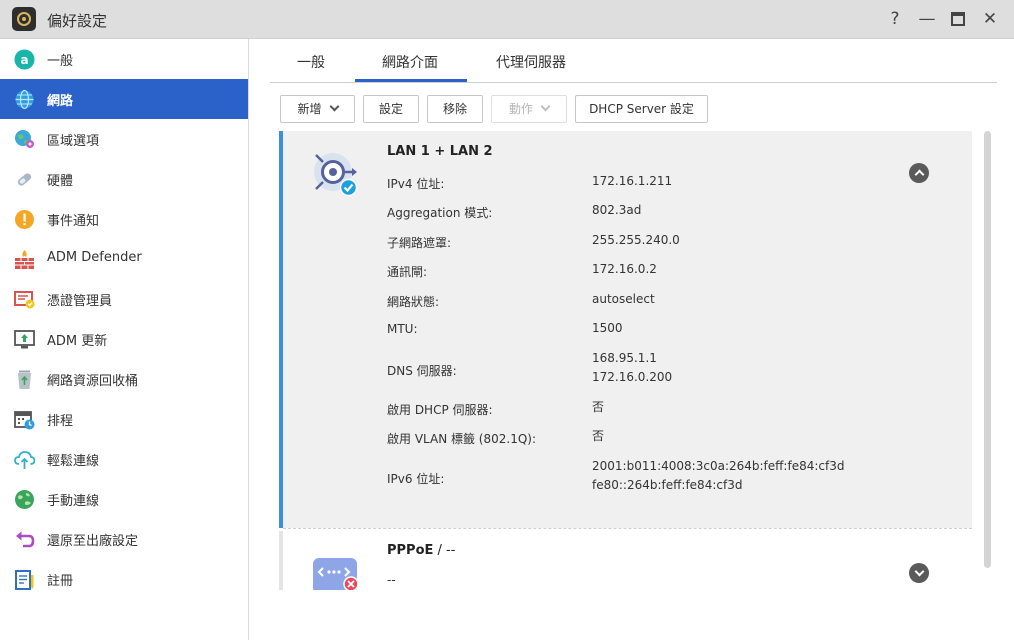 Image resolution: width=1014 pixels, height=640 pixels. What do you see at coordinates (413, 302) in the screenshot?
I see `field-label: 網路狀態:` at bounding box center [413, 302].